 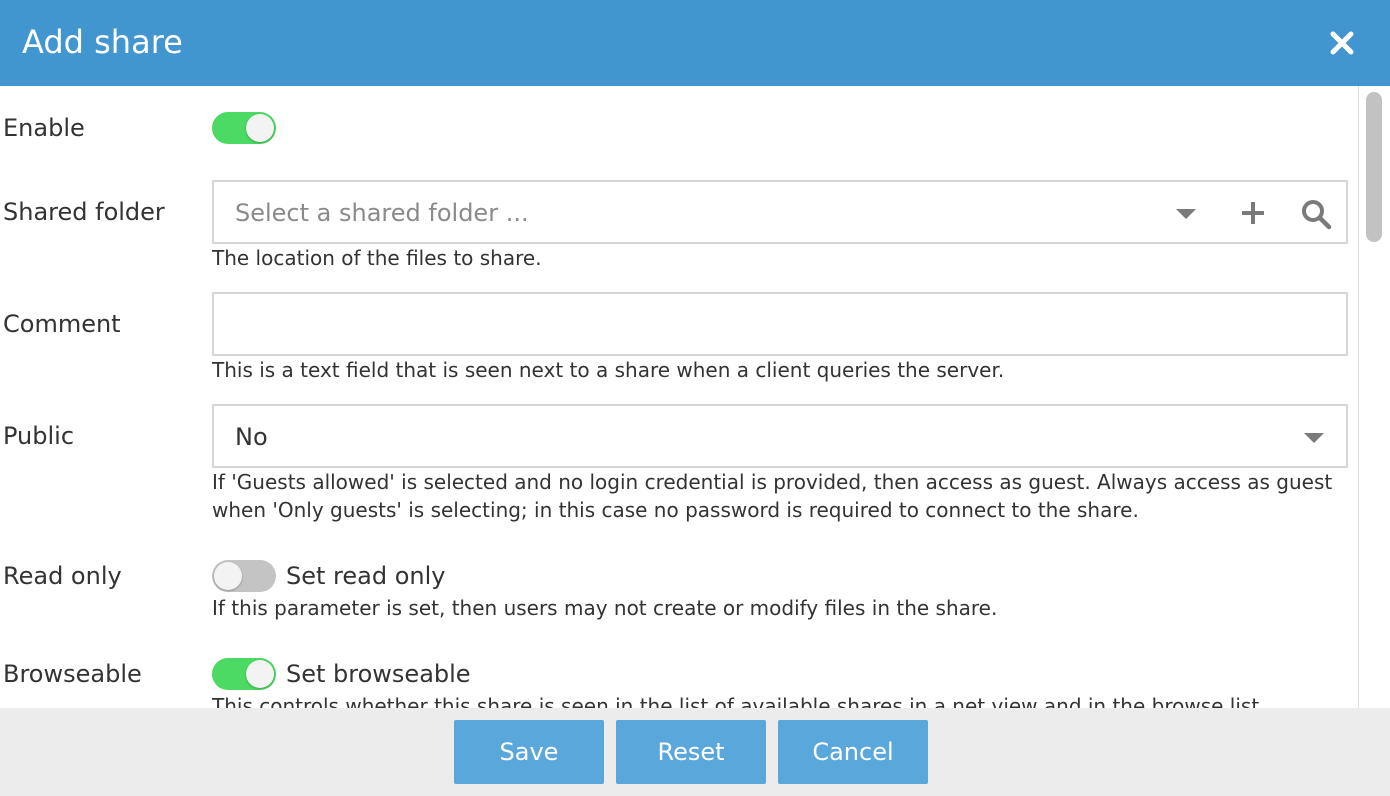 I want to click on public-label: Public, so click(x=39, y=436).